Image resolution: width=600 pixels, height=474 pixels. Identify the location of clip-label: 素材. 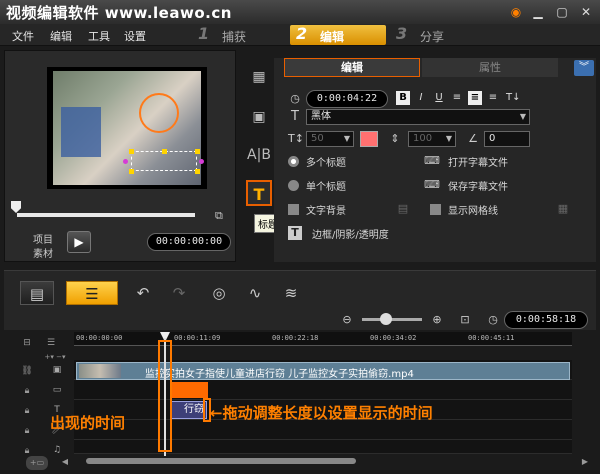
(43, 252).